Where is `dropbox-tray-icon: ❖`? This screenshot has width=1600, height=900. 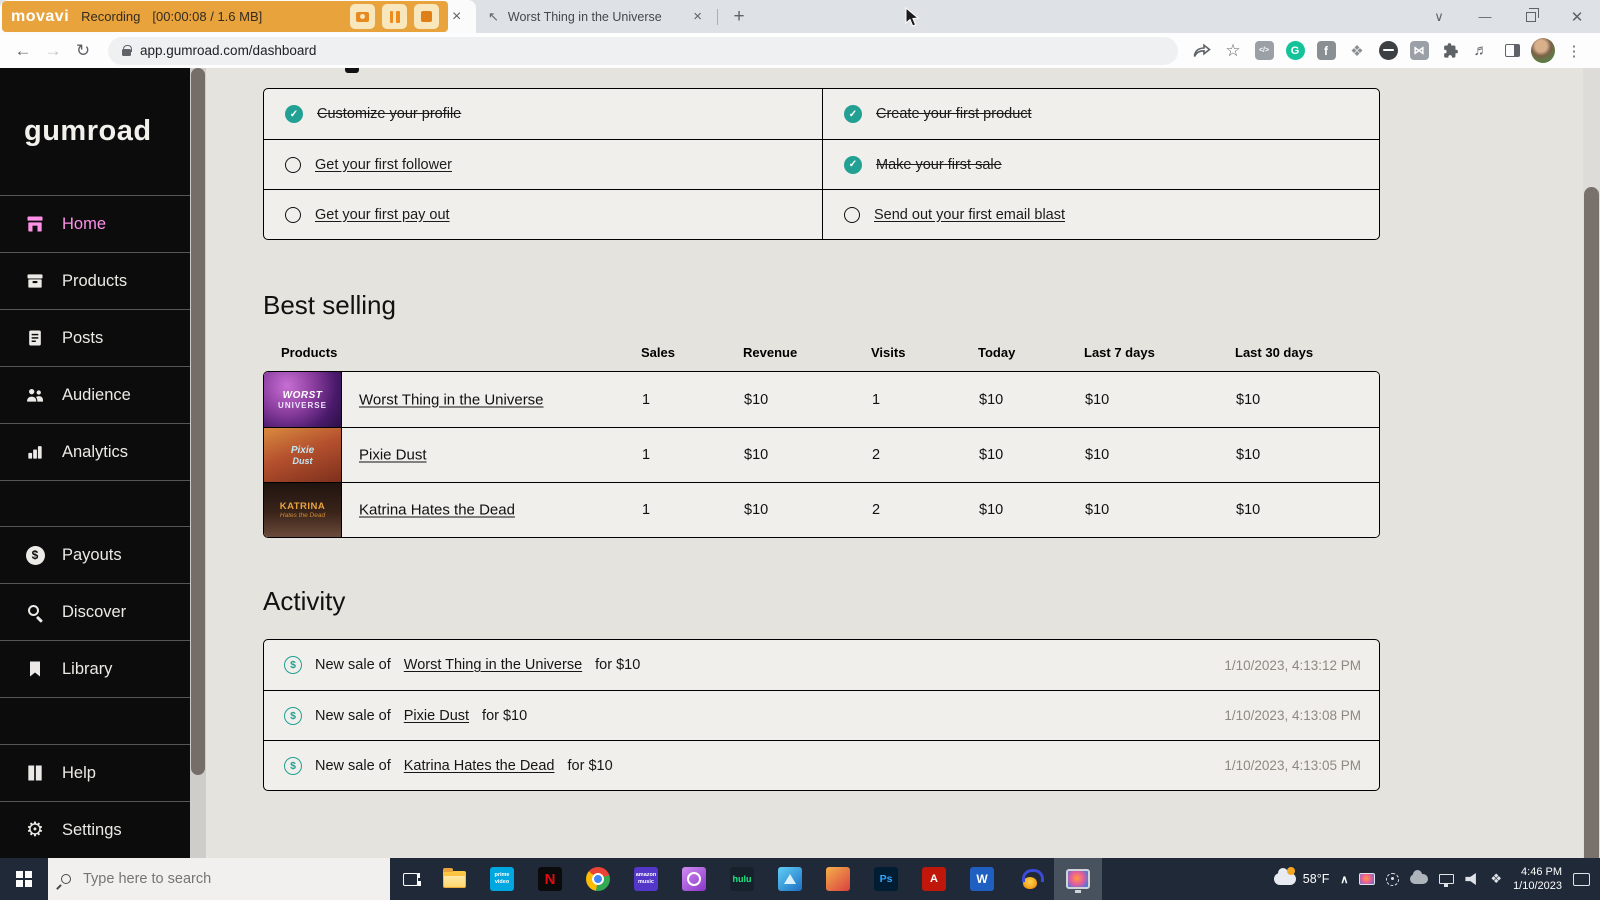
dropbox-tray-icon: ❖ is located at coordinates (1496, 879).